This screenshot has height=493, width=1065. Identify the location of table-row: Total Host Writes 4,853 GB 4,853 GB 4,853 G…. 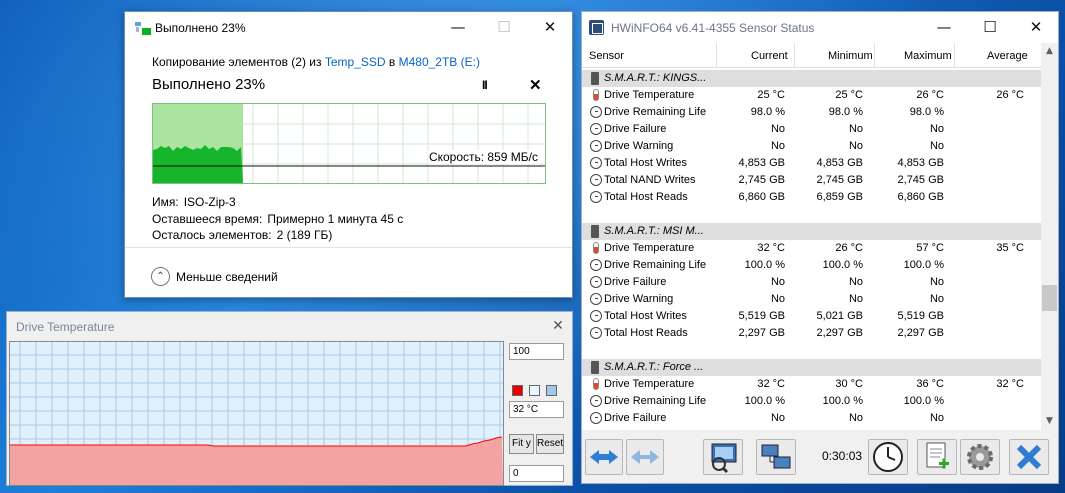
(811, 163).